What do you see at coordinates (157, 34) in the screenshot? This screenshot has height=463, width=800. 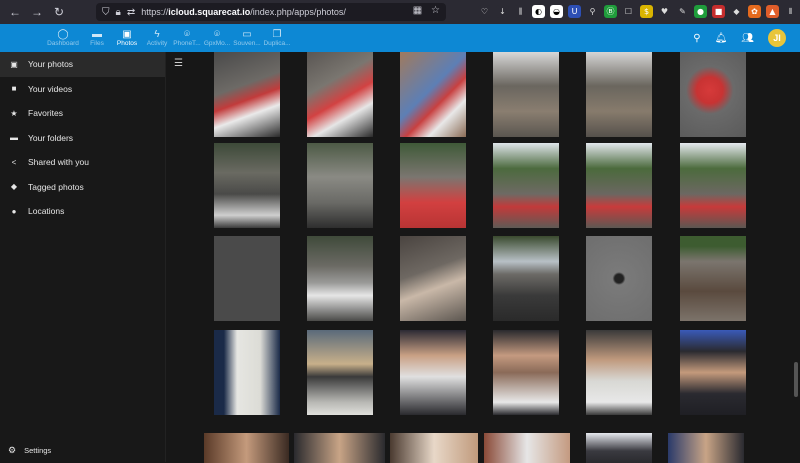 I see `activity-icon: ϟ` at bounding box center [157, 34].